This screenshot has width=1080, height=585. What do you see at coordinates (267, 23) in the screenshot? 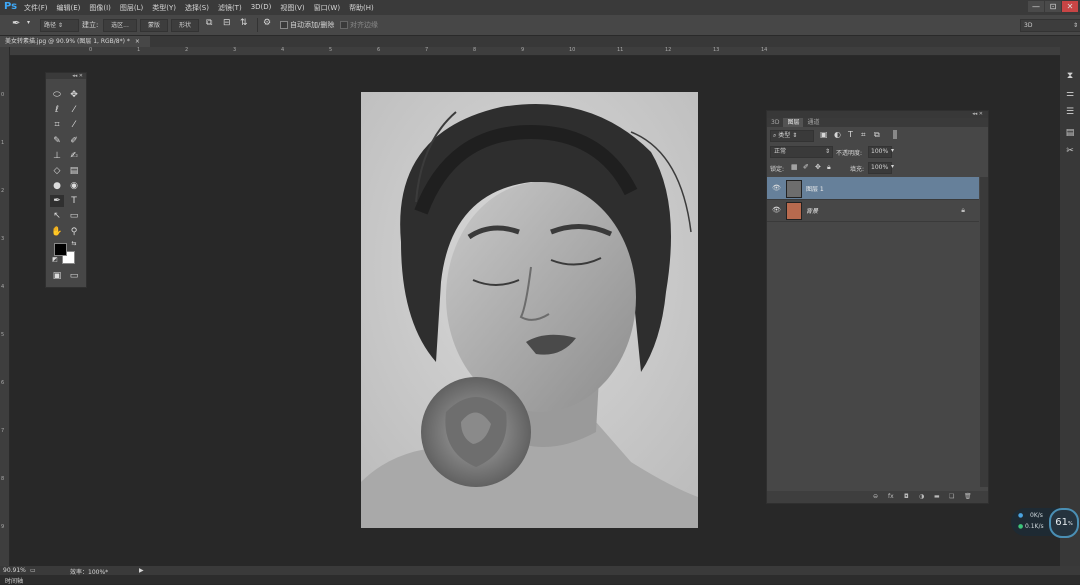
I see `gear-icon: ⚙` at bounding box center [267, 23].